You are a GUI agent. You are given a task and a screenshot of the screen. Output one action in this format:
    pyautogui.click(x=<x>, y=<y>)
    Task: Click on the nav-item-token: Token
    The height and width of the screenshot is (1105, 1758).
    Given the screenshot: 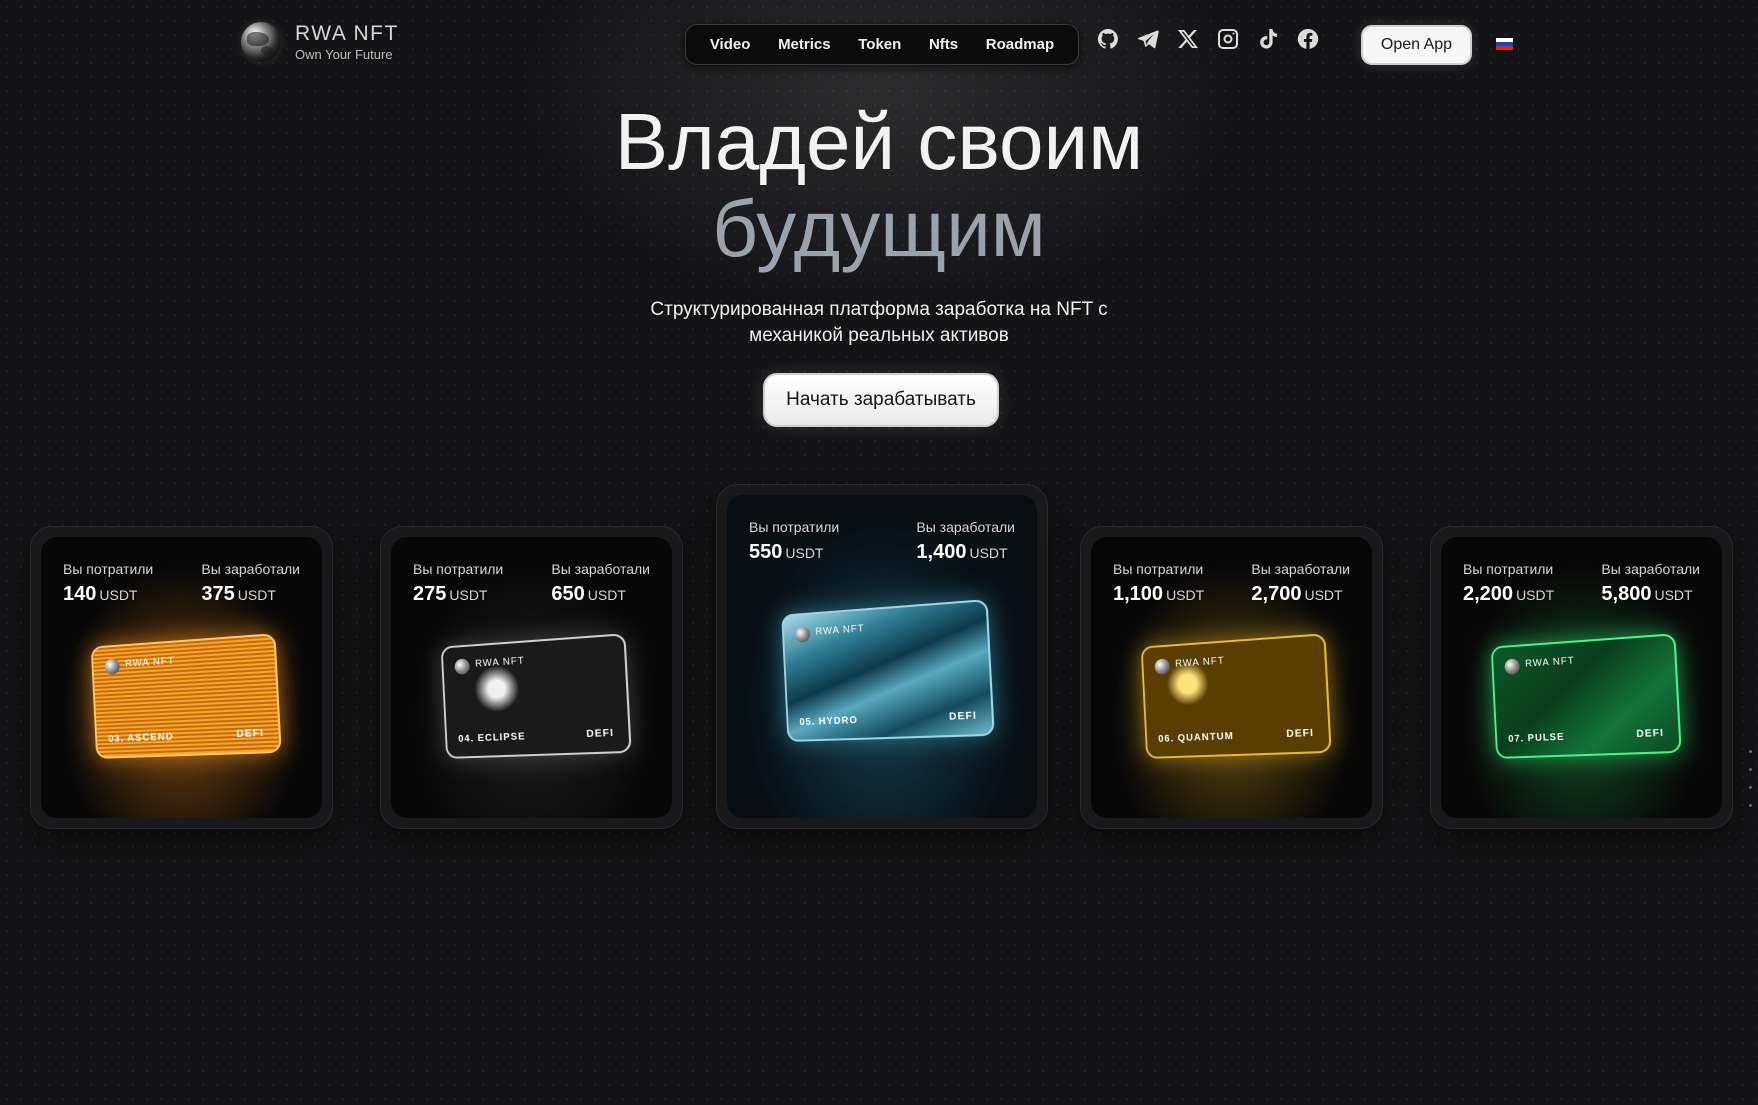 What is the action you would take?
    pyautogui.click(x=879, y=44)
    